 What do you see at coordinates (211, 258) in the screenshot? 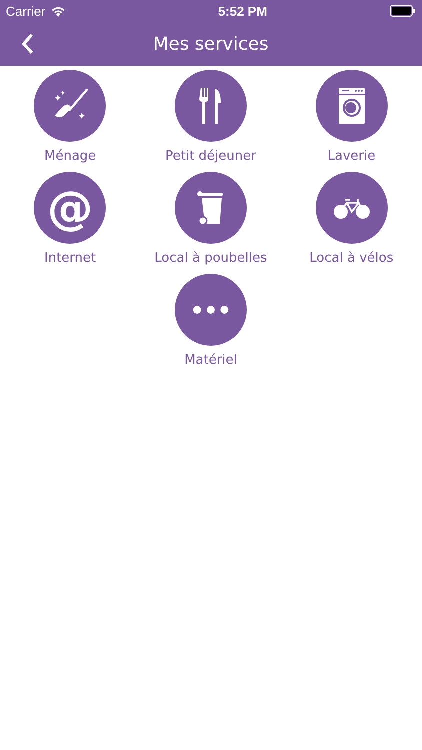
I see `service-label: Local à poubelles` at bounding box center [211, 258].